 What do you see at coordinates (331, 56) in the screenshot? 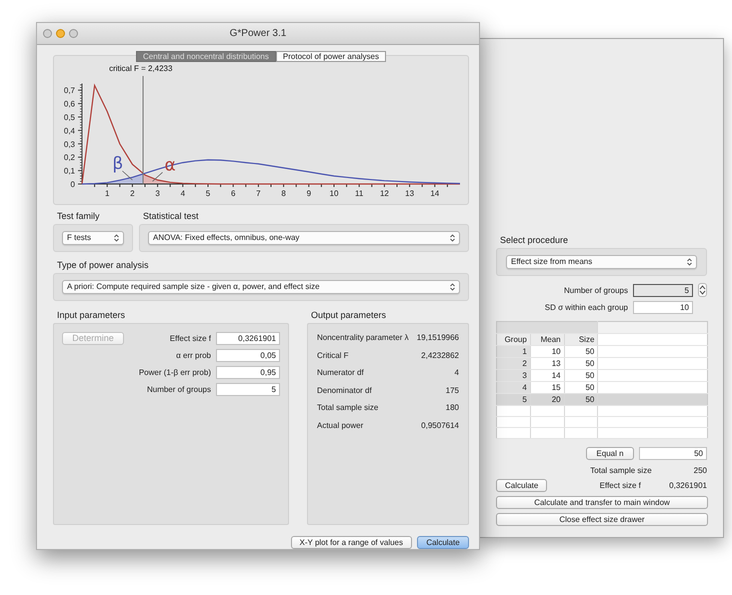
I see `tab: Protocol of power analyses` at bounding box center [331, 56].